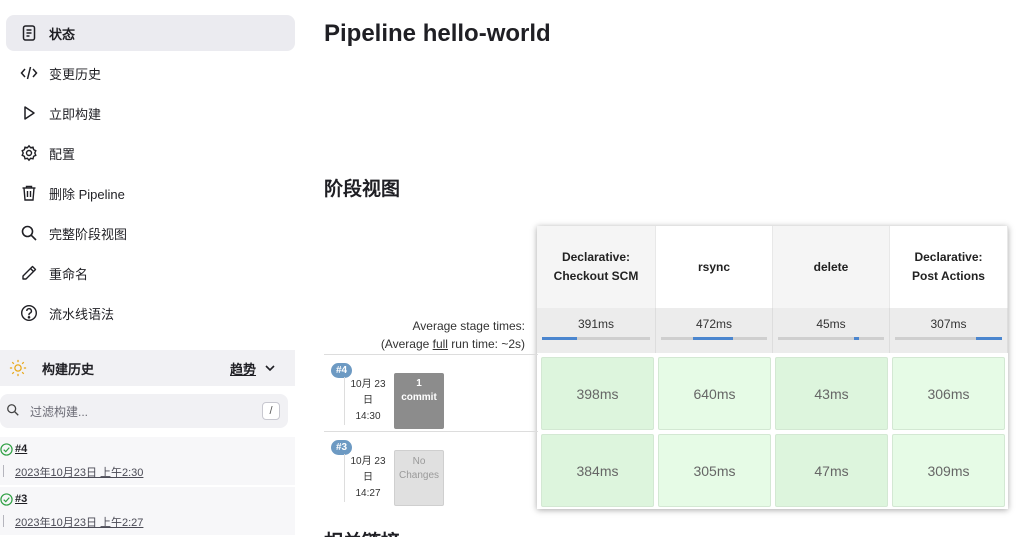 Image resolution: width=1024 pixels, height=537 pixels. I want to click on changes-count: 1, so click(419, 383).